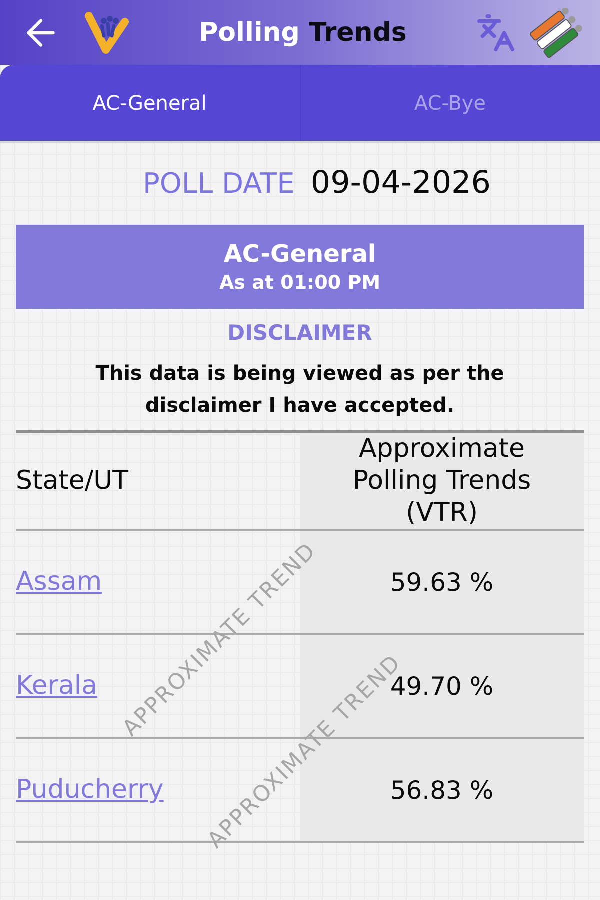 The height and width of the screenshot is (900, 600). I want to click on trend-value: 56.83 %, so click(442, 790).